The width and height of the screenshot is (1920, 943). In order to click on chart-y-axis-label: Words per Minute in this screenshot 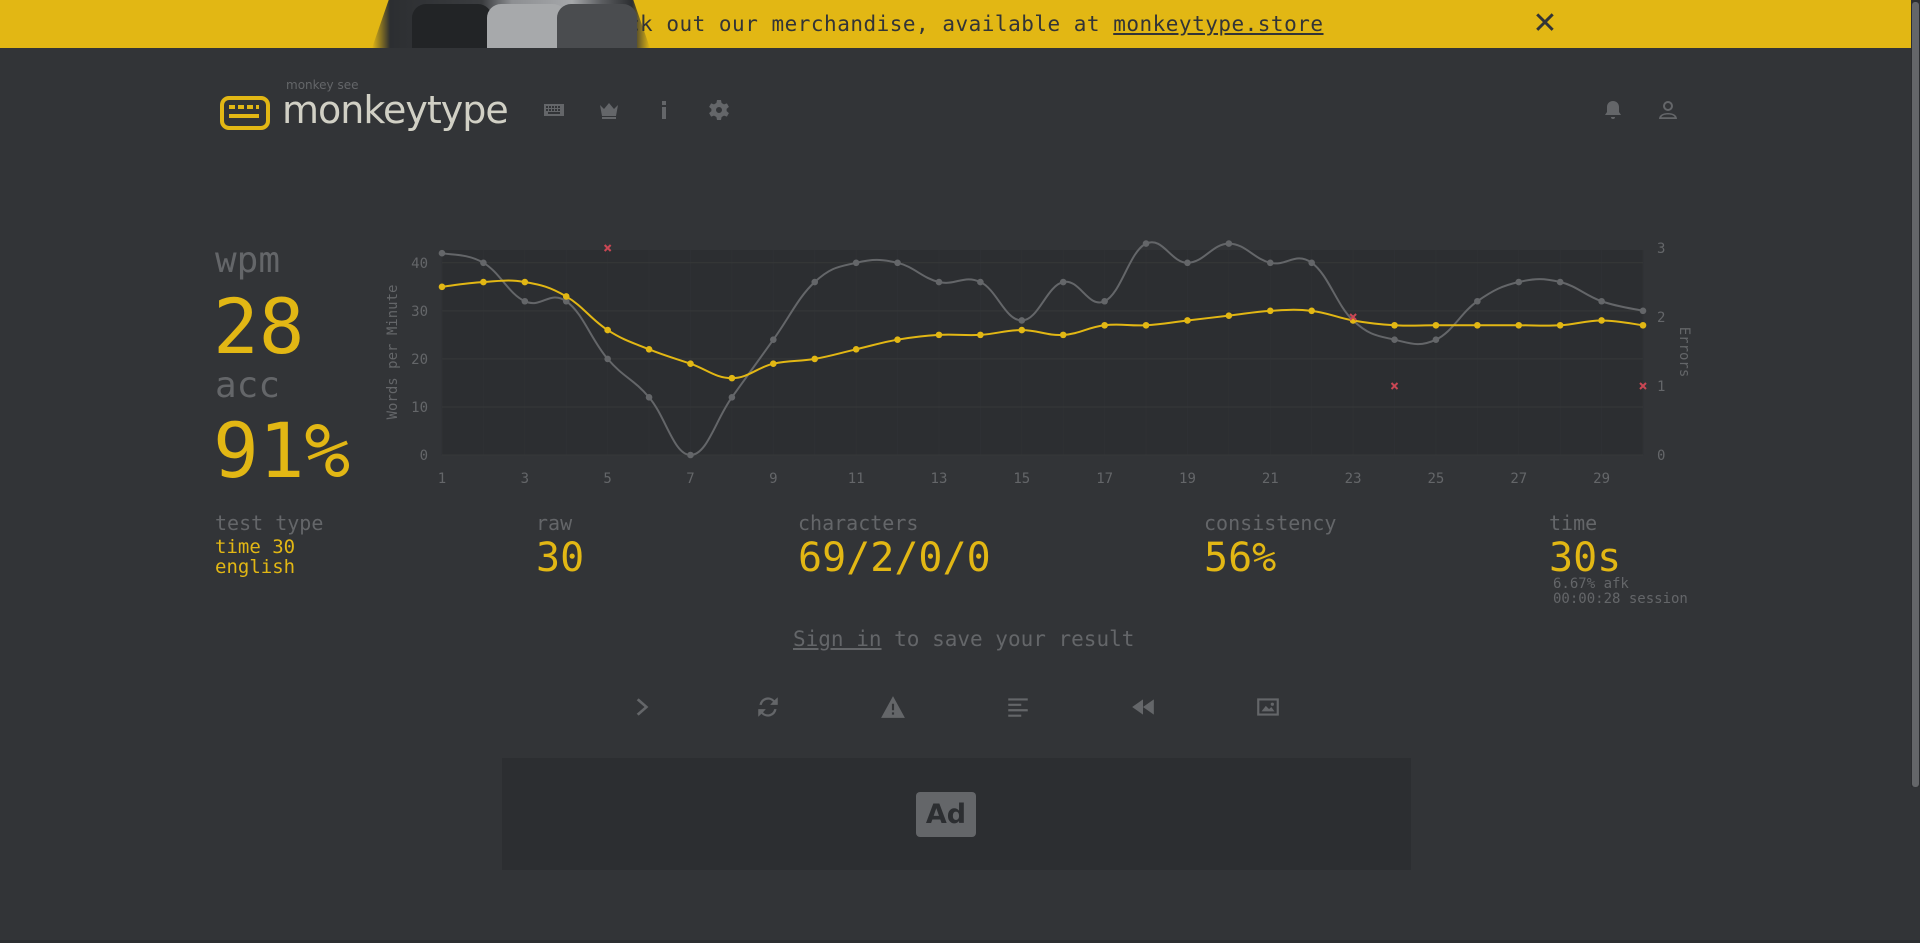, I will do `click(393, 352)`.